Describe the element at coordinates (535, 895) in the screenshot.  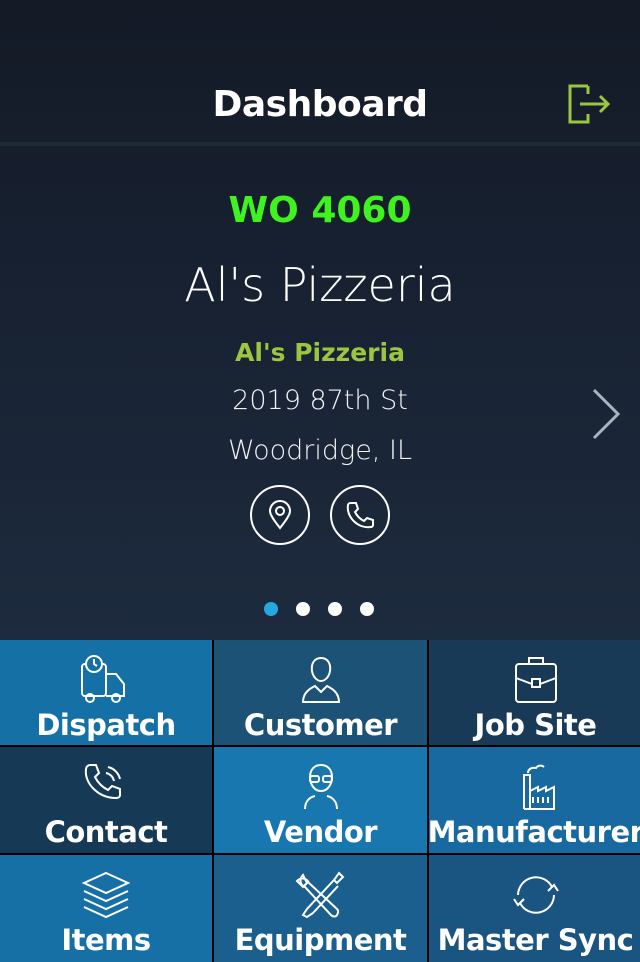
I see `sync-icon` at that location.